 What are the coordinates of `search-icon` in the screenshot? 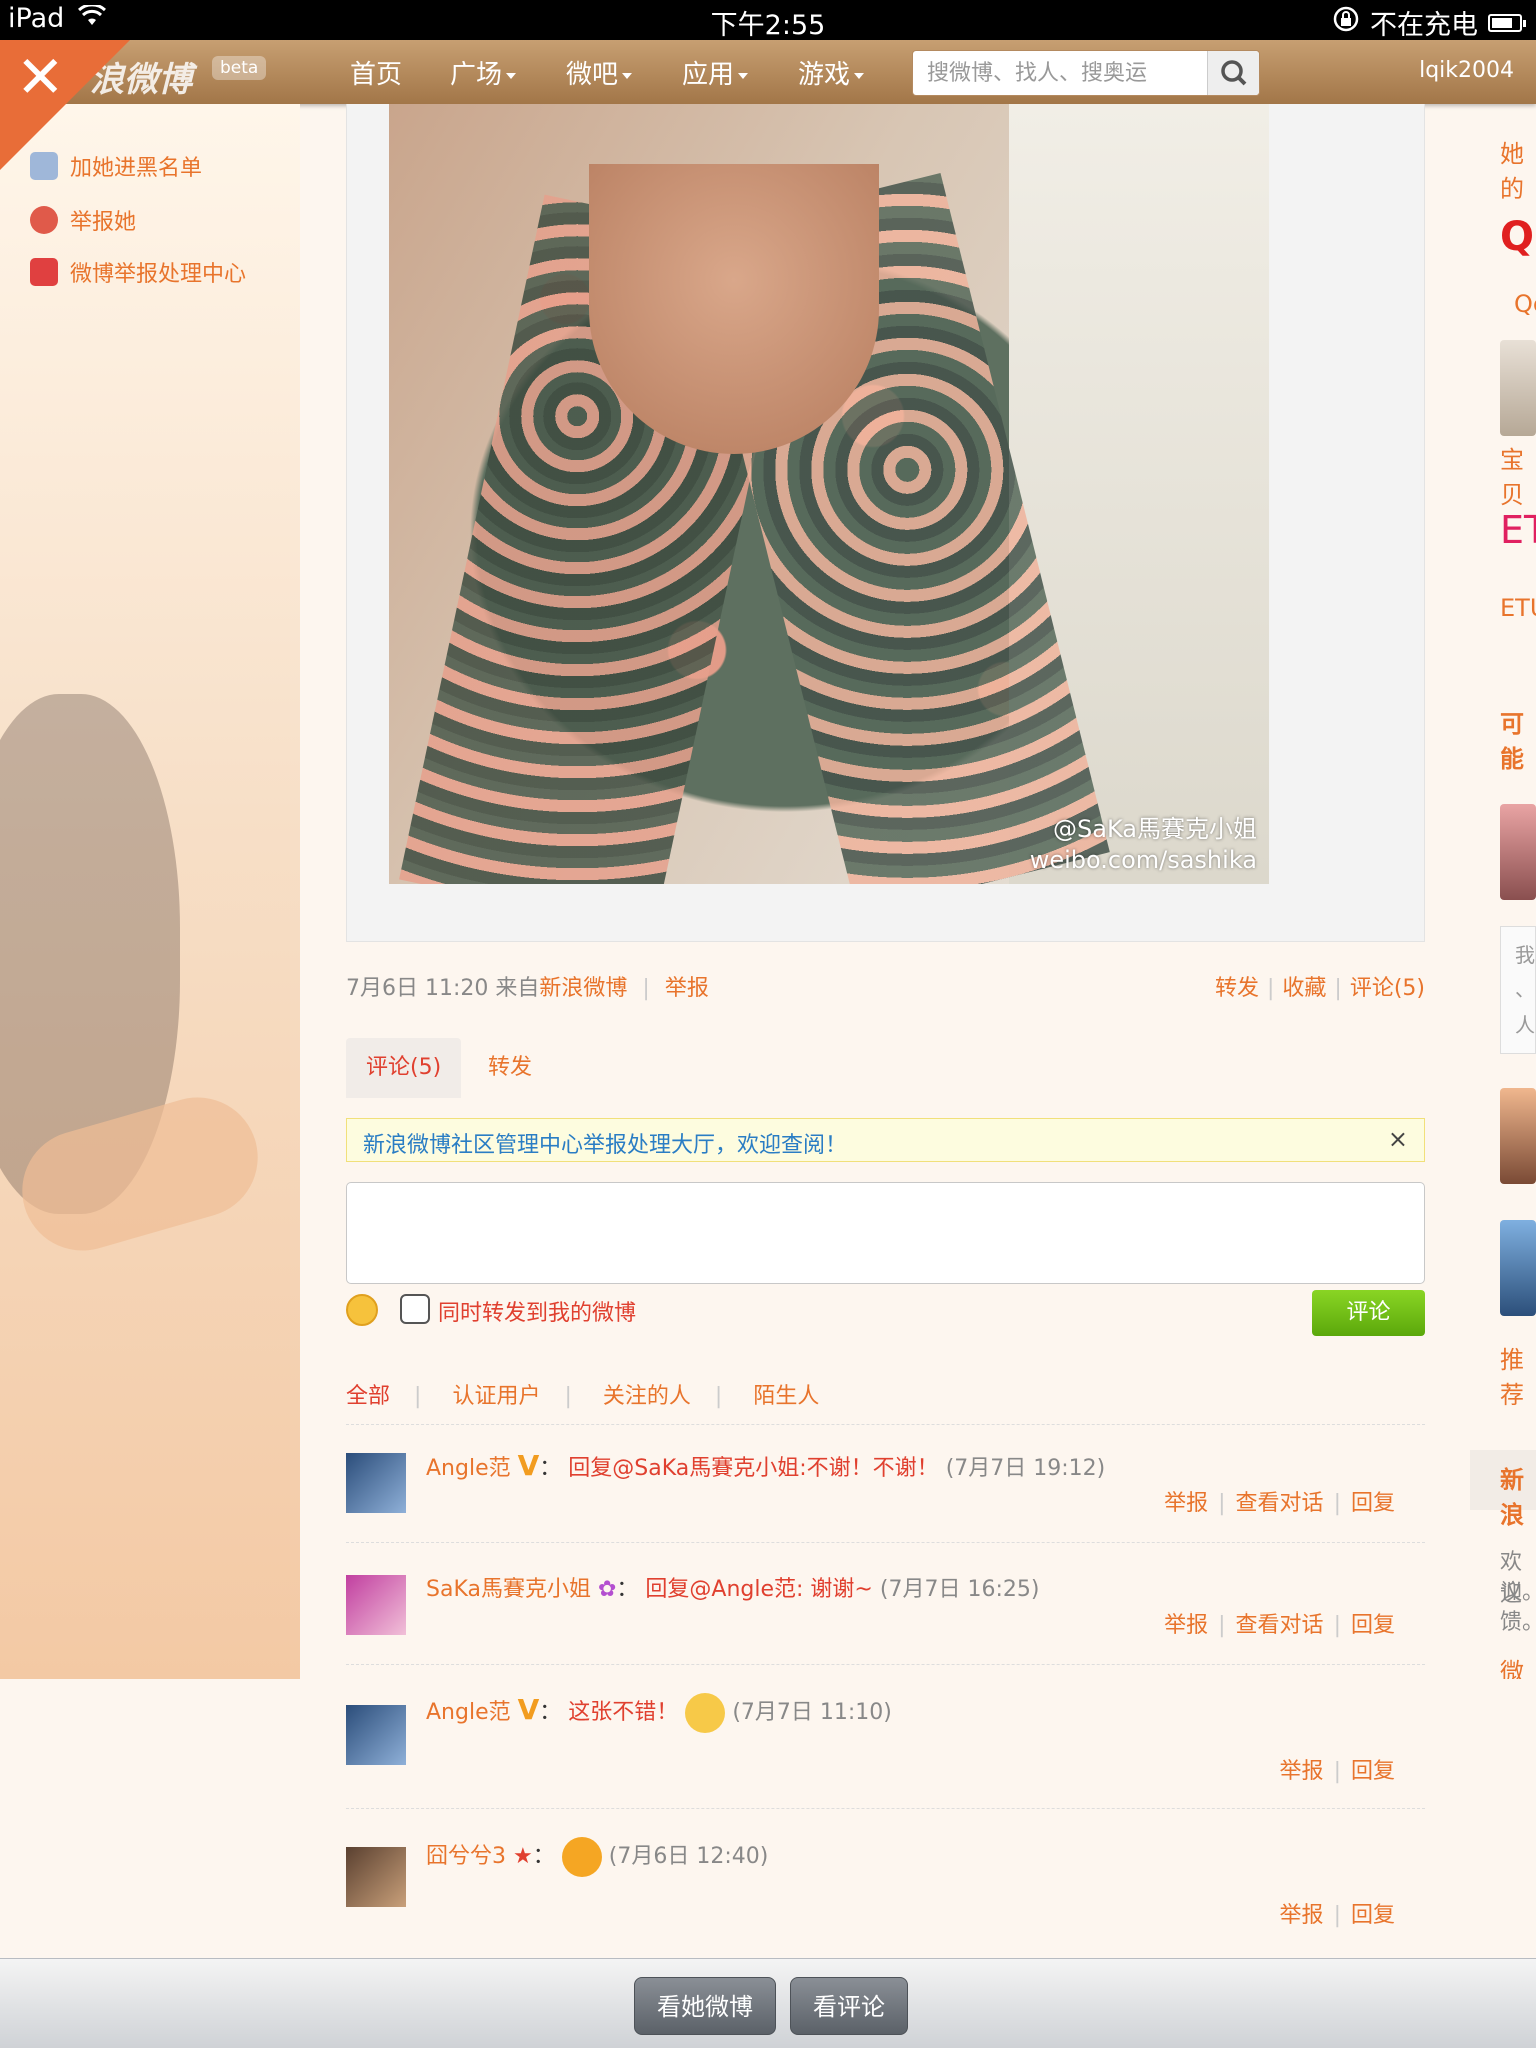 It's located at (1234, 73).